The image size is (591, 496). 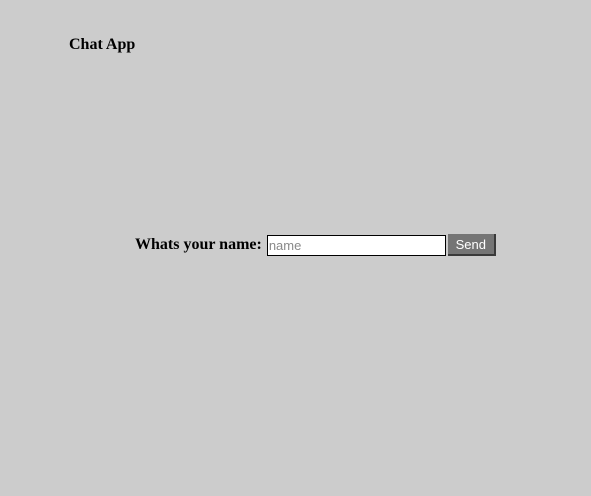 What do you see at coordinates (198, 244) in the screenshot?
I see `name-label: Whats your name:` at bounding box center [198, 244].